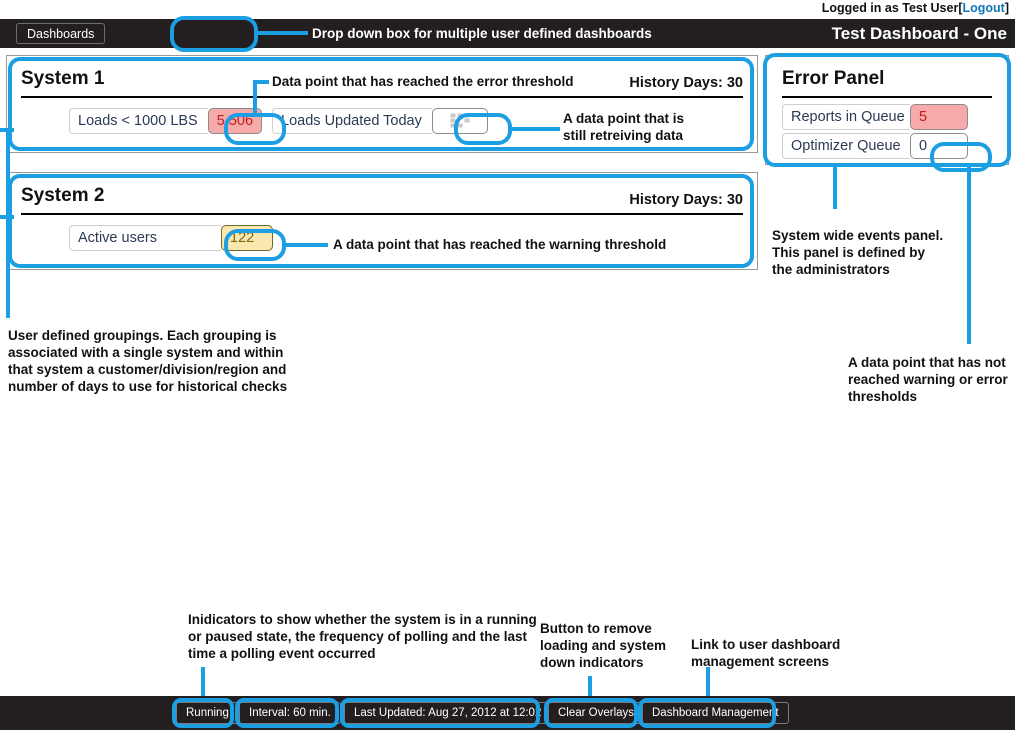 This screenshot has width=1015, height=744. What do you see at coordinates (382, 194) in the screenshot?
I see `panel-2-header: System 2 History Days: 30` at bounding box center [382, 194].